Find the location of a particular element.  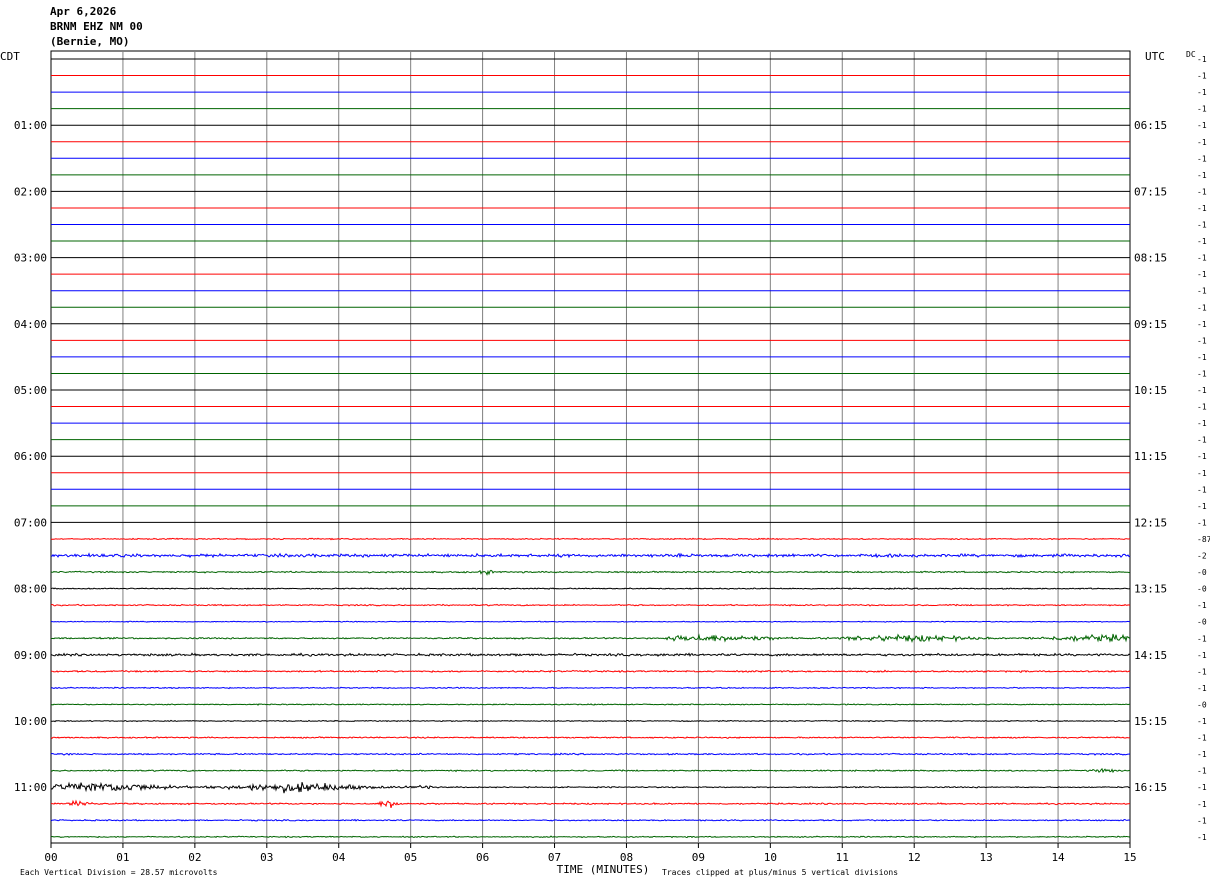

hour-label-left: 08:00 is located at coordinates (30, 589).